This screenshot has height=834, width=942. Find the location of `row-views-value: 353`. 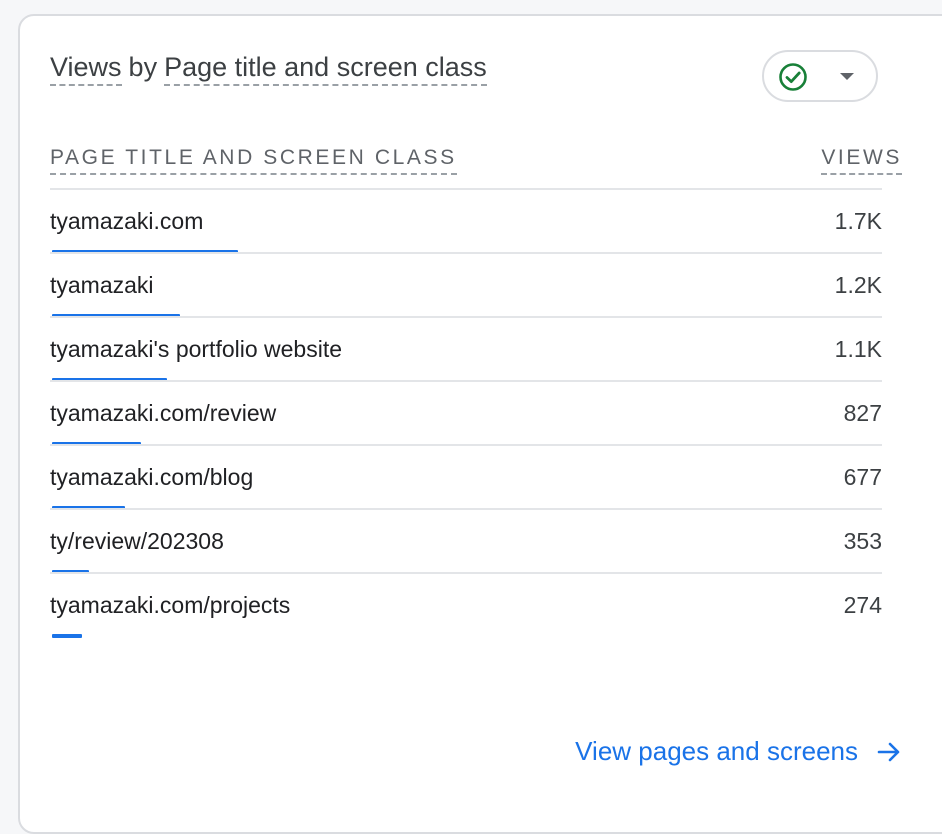

row-views-value: 353 is located at coordinates (862, 541).